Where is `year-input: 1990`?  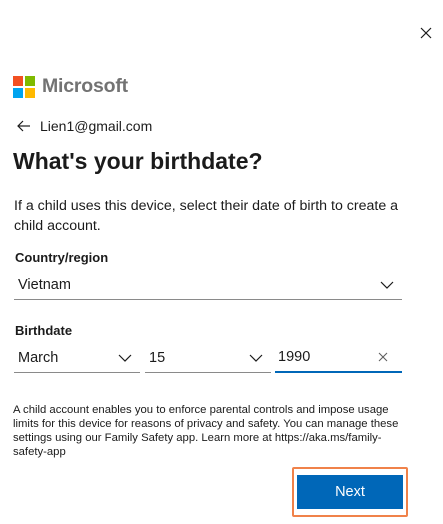 year-input: 1990 is located at coordinates (338, 358).